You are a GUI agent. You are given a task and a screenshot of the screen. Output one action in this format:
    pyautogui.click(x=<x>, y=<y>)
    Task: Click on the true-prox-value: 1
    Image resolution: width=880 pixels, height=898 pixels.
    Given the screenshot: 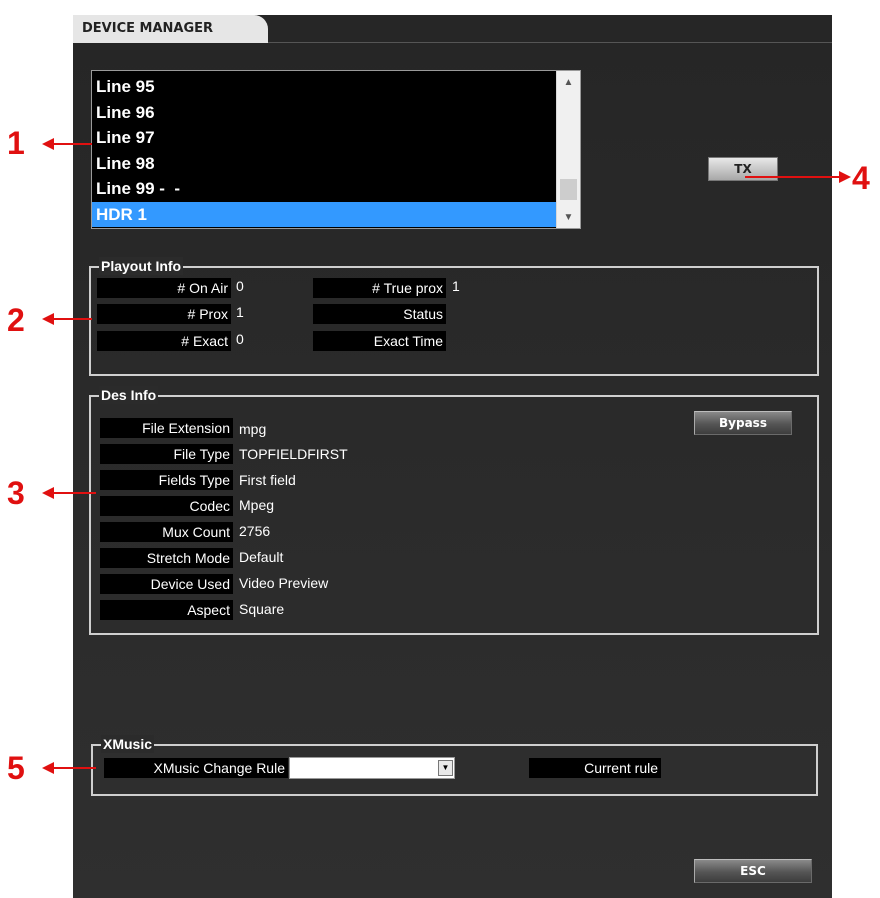 What is the action you would take?
    pyautogui.click(x=456, y=286)
    